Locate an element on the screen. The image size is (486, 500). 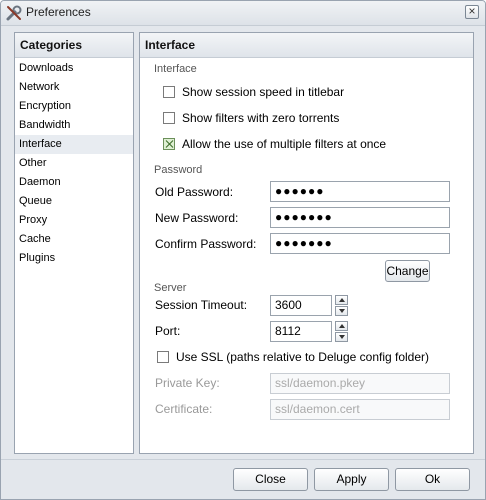
certificate-label: Certificate: is located at coordinates (184, 409).